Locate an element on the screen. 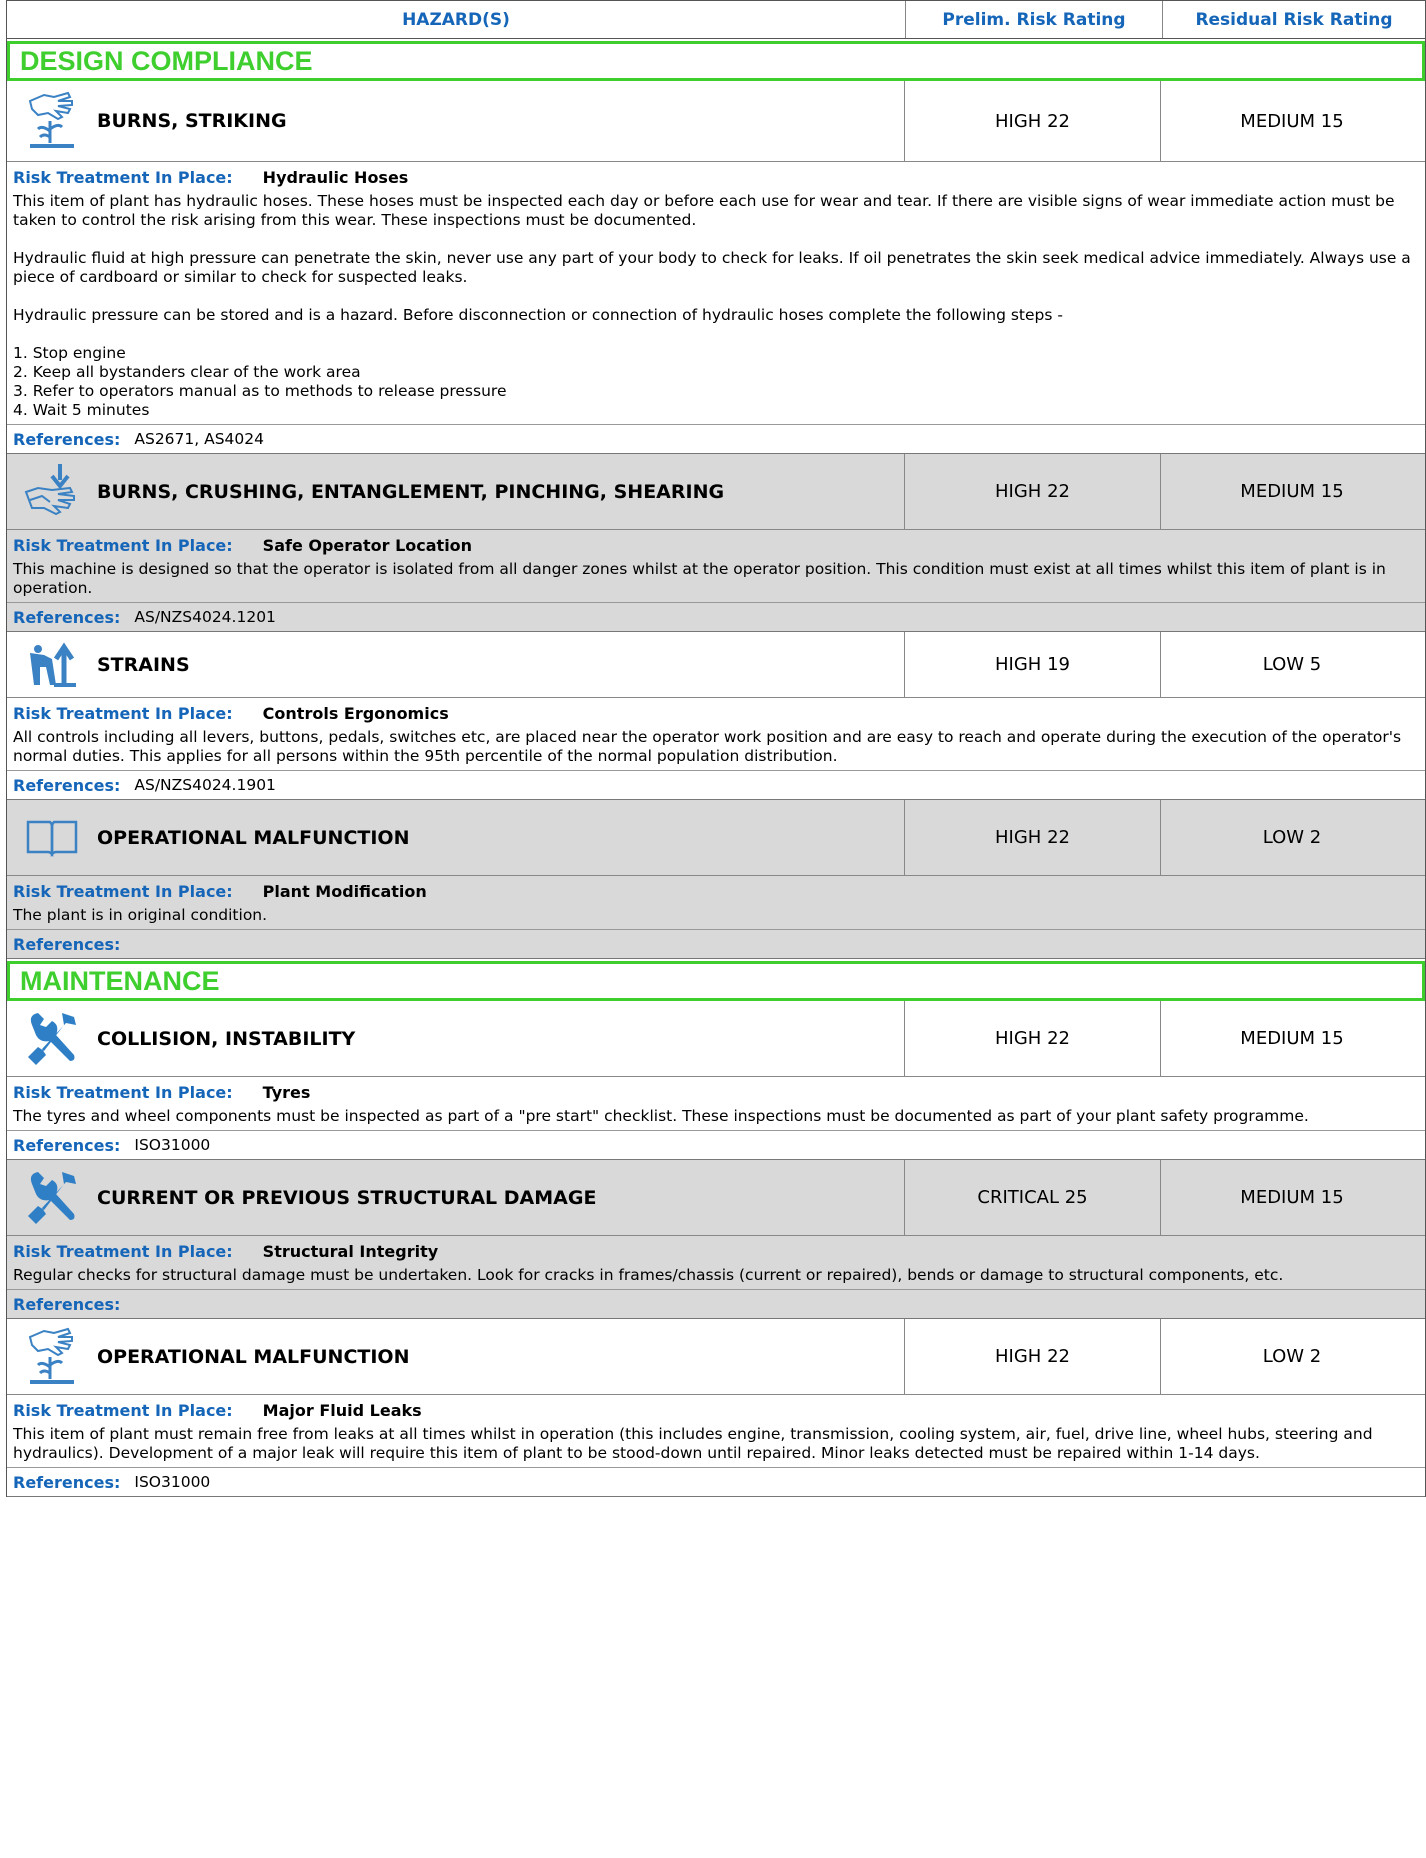 This screenshot has width=1426, height=1858. references-row: References: is located at coordinates (716, 944).